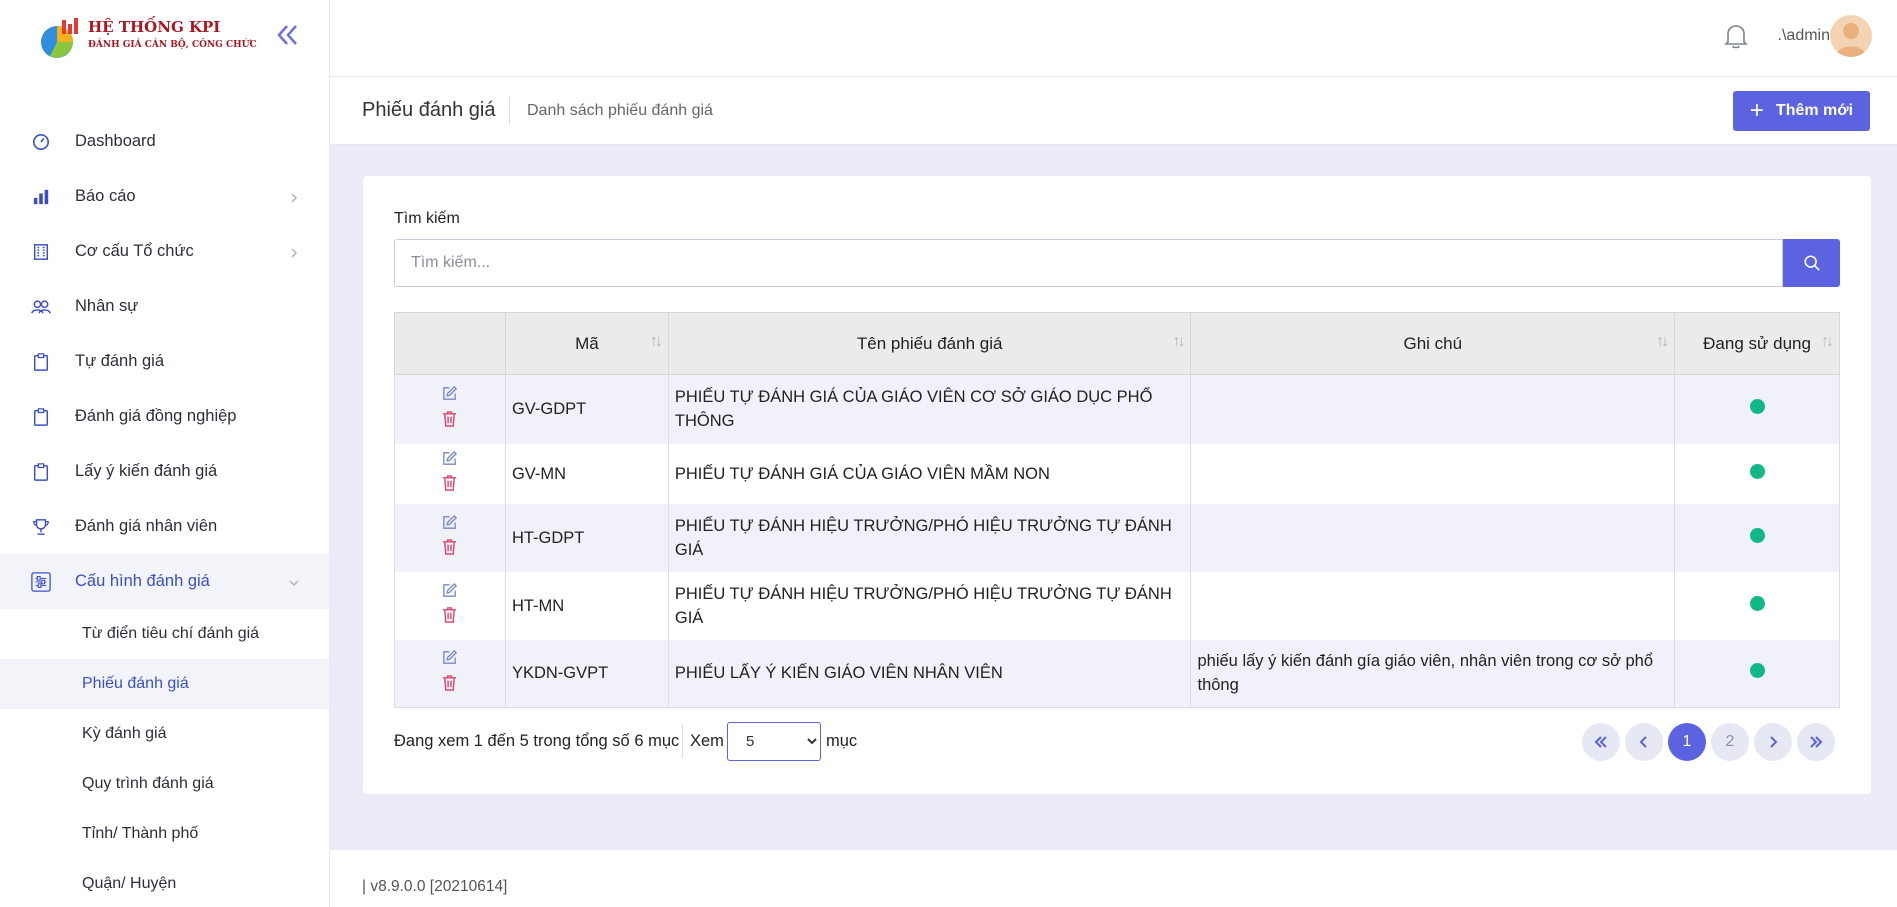  Describe the element at coordinates (1433, 343) in the screenshot. I see `column-header-note: Ghi chú ↑↓` at that location.